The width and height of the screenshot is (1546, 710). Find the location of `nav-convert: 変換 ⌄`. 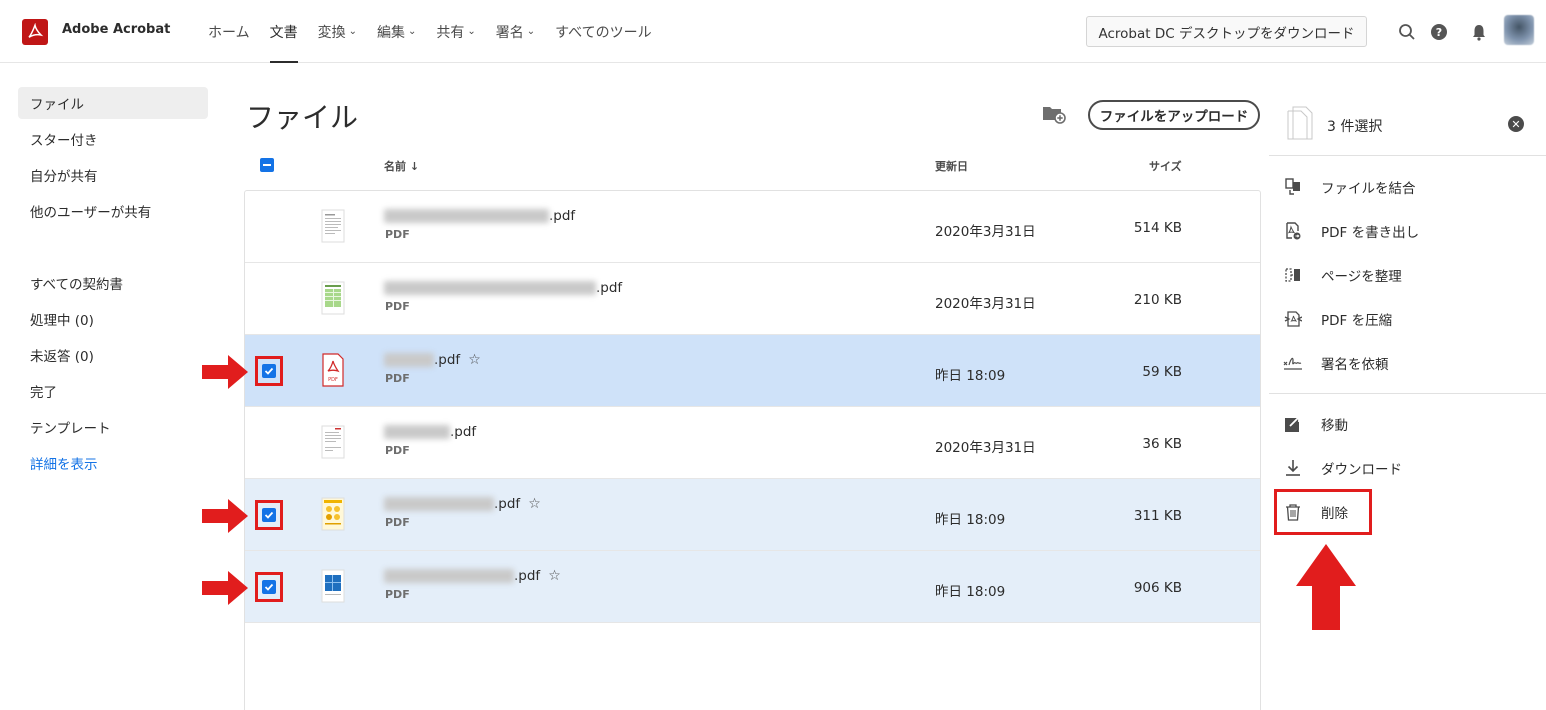

nav-convert: 変換 ⌄ is located at coordinates (337, 31).